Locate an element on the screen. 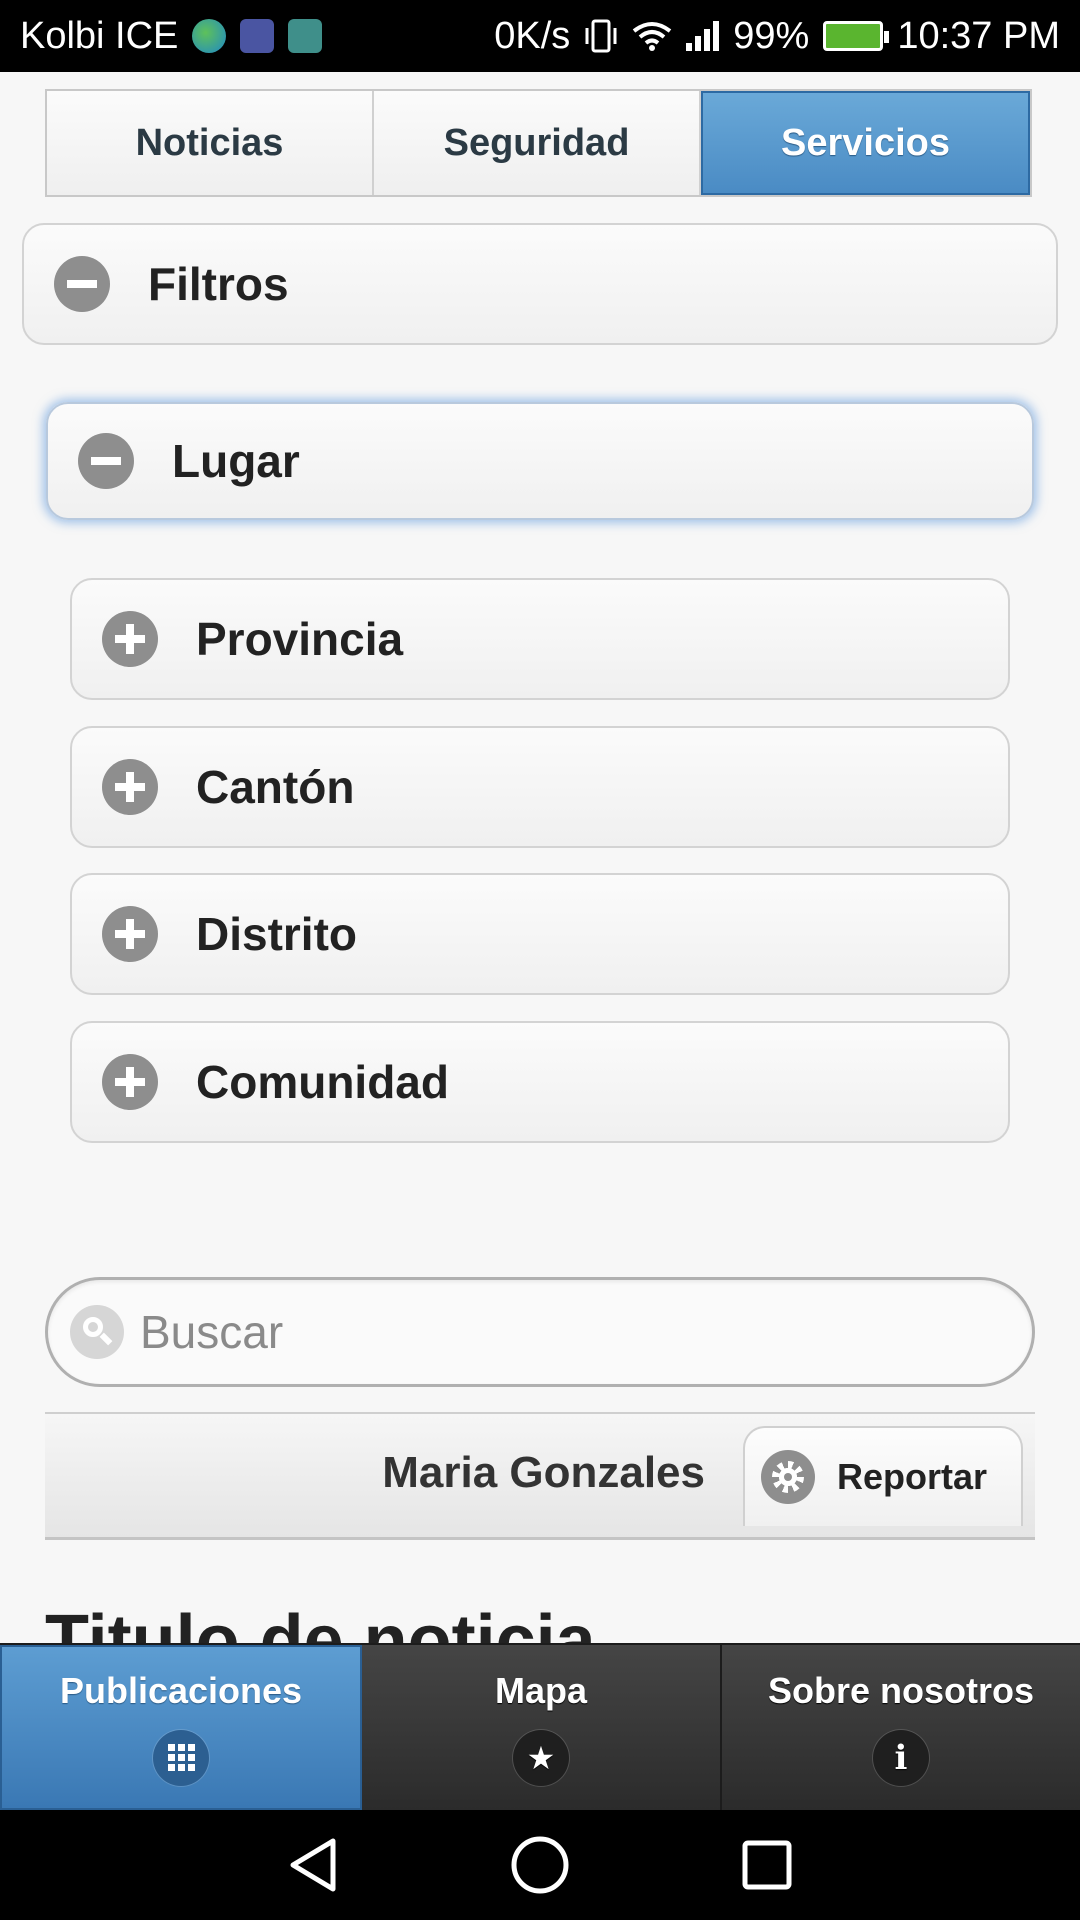  provincia-label: Provincia is located at coordinates (300, 639).